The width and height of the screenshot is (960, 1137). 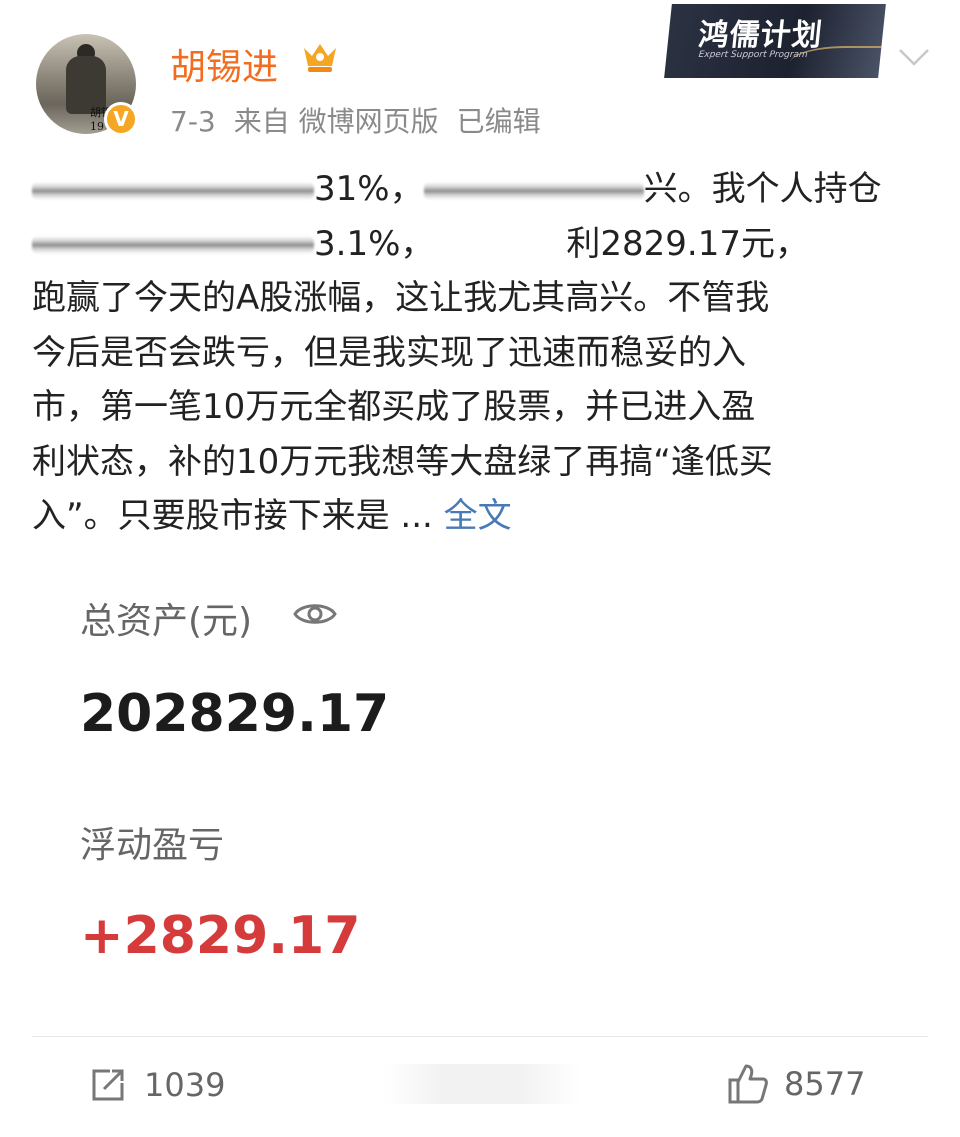 I want to click on thumbs-up-icon, so click(x=748, y=1084).